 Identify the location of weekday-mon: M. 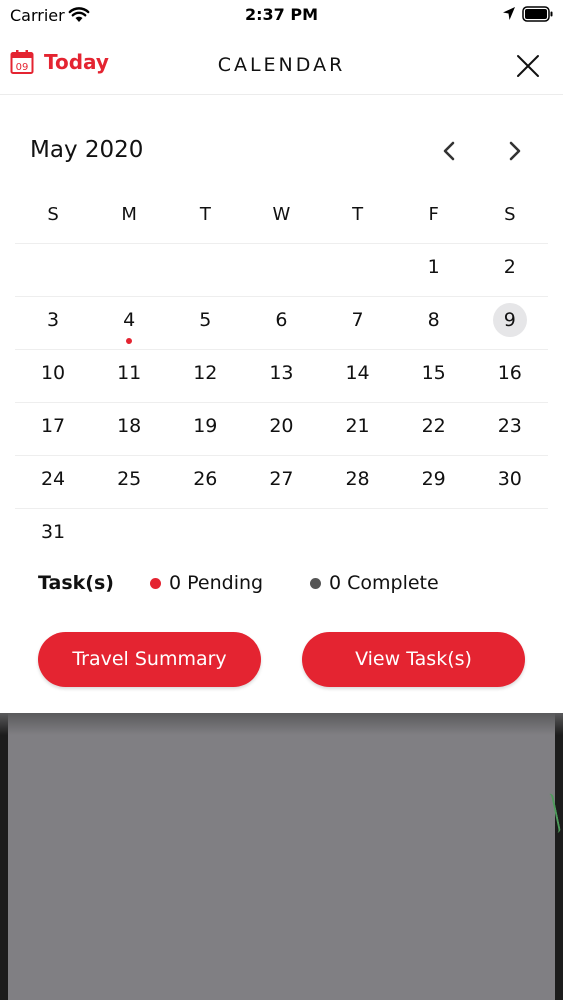
(129, 214).